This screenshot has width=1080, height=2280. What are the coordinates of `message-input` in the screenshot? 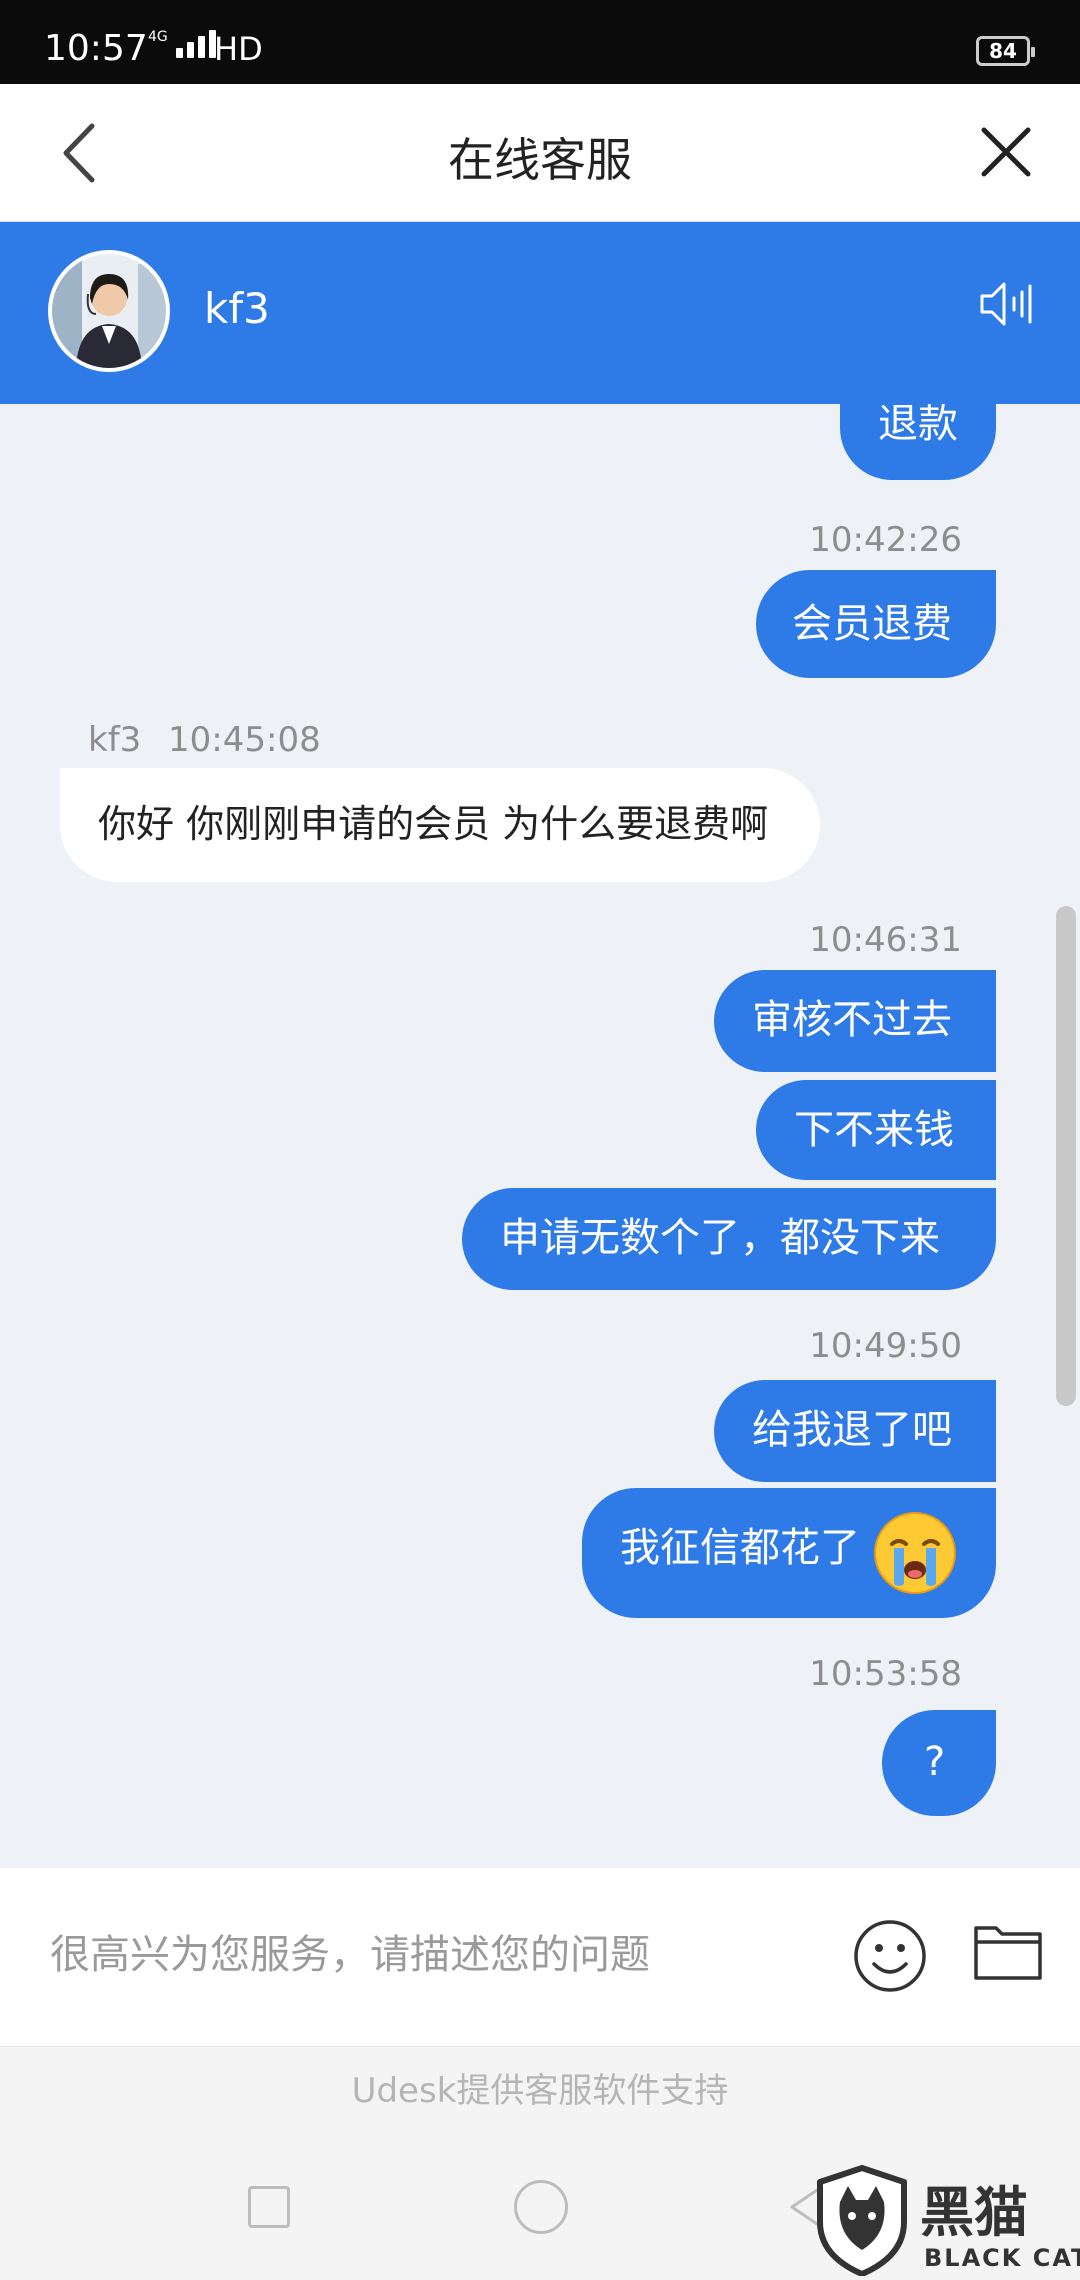 It's located at (430, 1955).